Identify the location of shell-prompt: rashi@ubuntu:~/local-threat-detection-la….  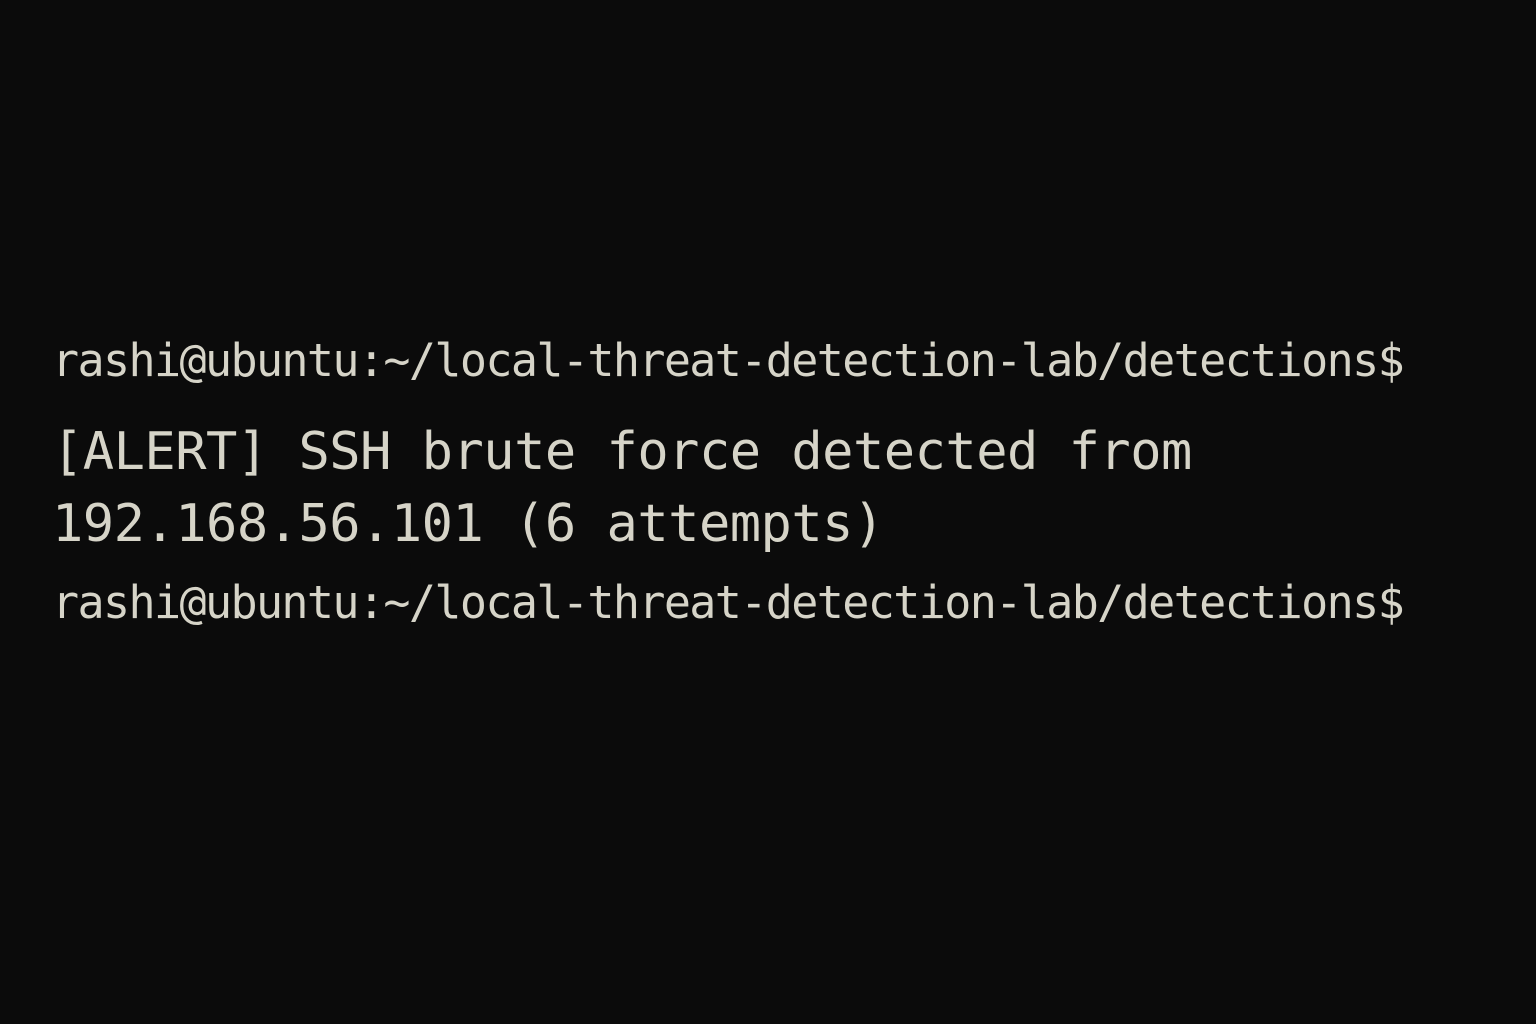
(728, 360).